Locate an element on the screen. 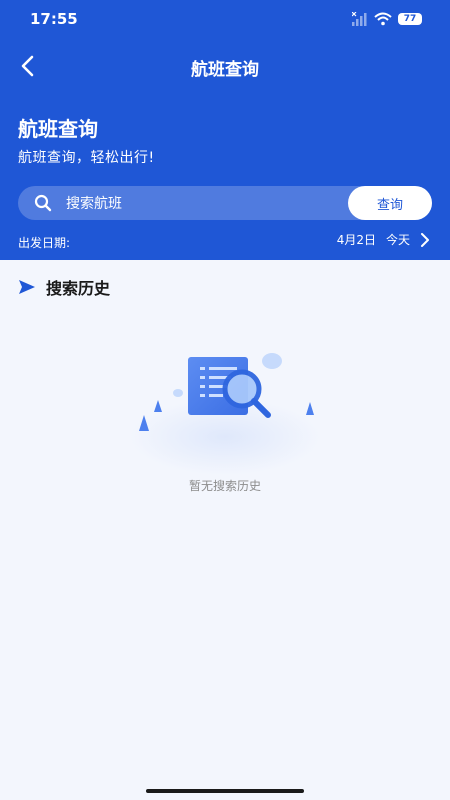  search-icon is located at coordinates (43, 203).